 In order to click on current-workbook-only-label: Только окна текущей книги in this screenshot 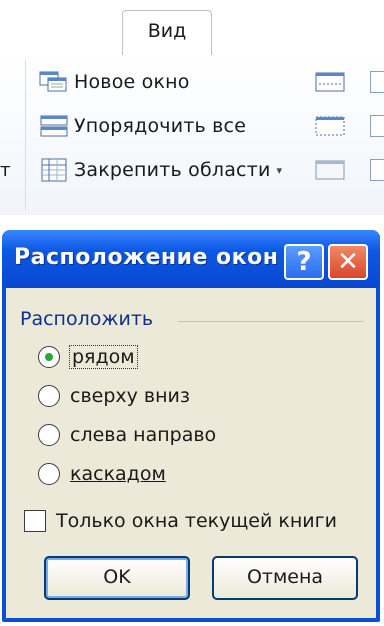, I will do `click(196, 521)`.